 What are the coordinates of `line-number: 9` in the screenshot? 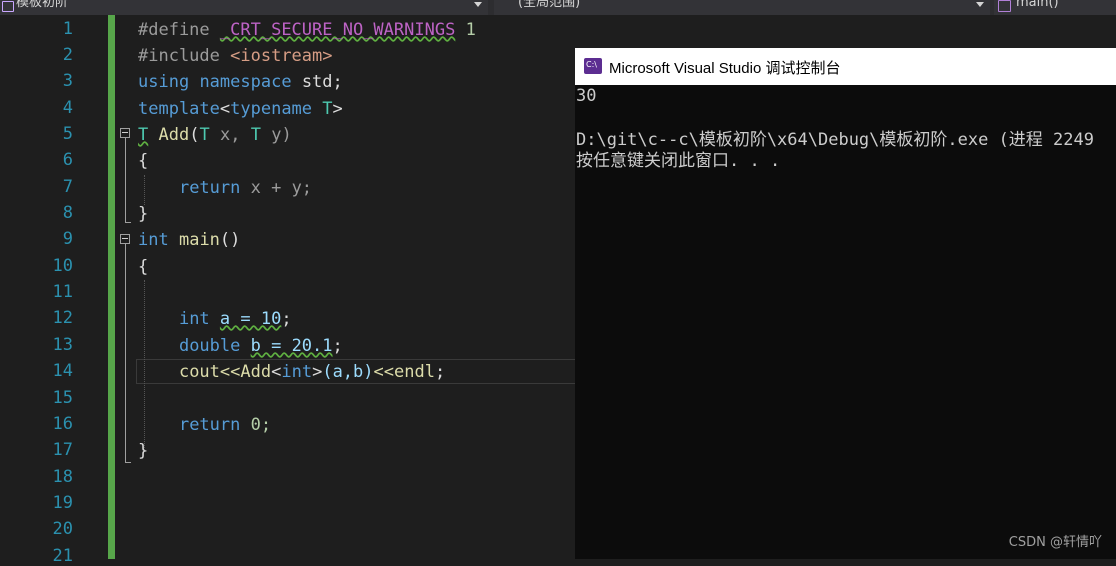 It's located at (67, 239).